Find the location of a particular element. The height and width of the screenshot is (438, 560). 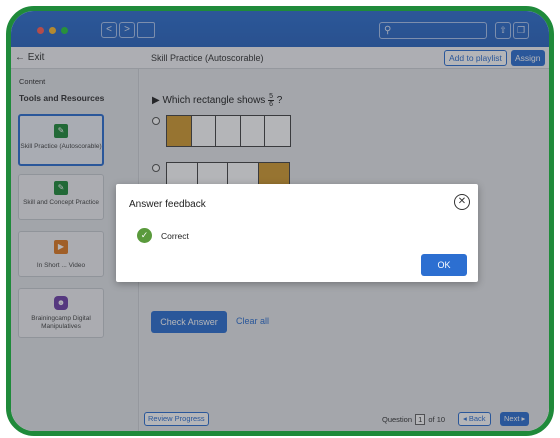

result-text: Correct is located at coordinates (175, 236).